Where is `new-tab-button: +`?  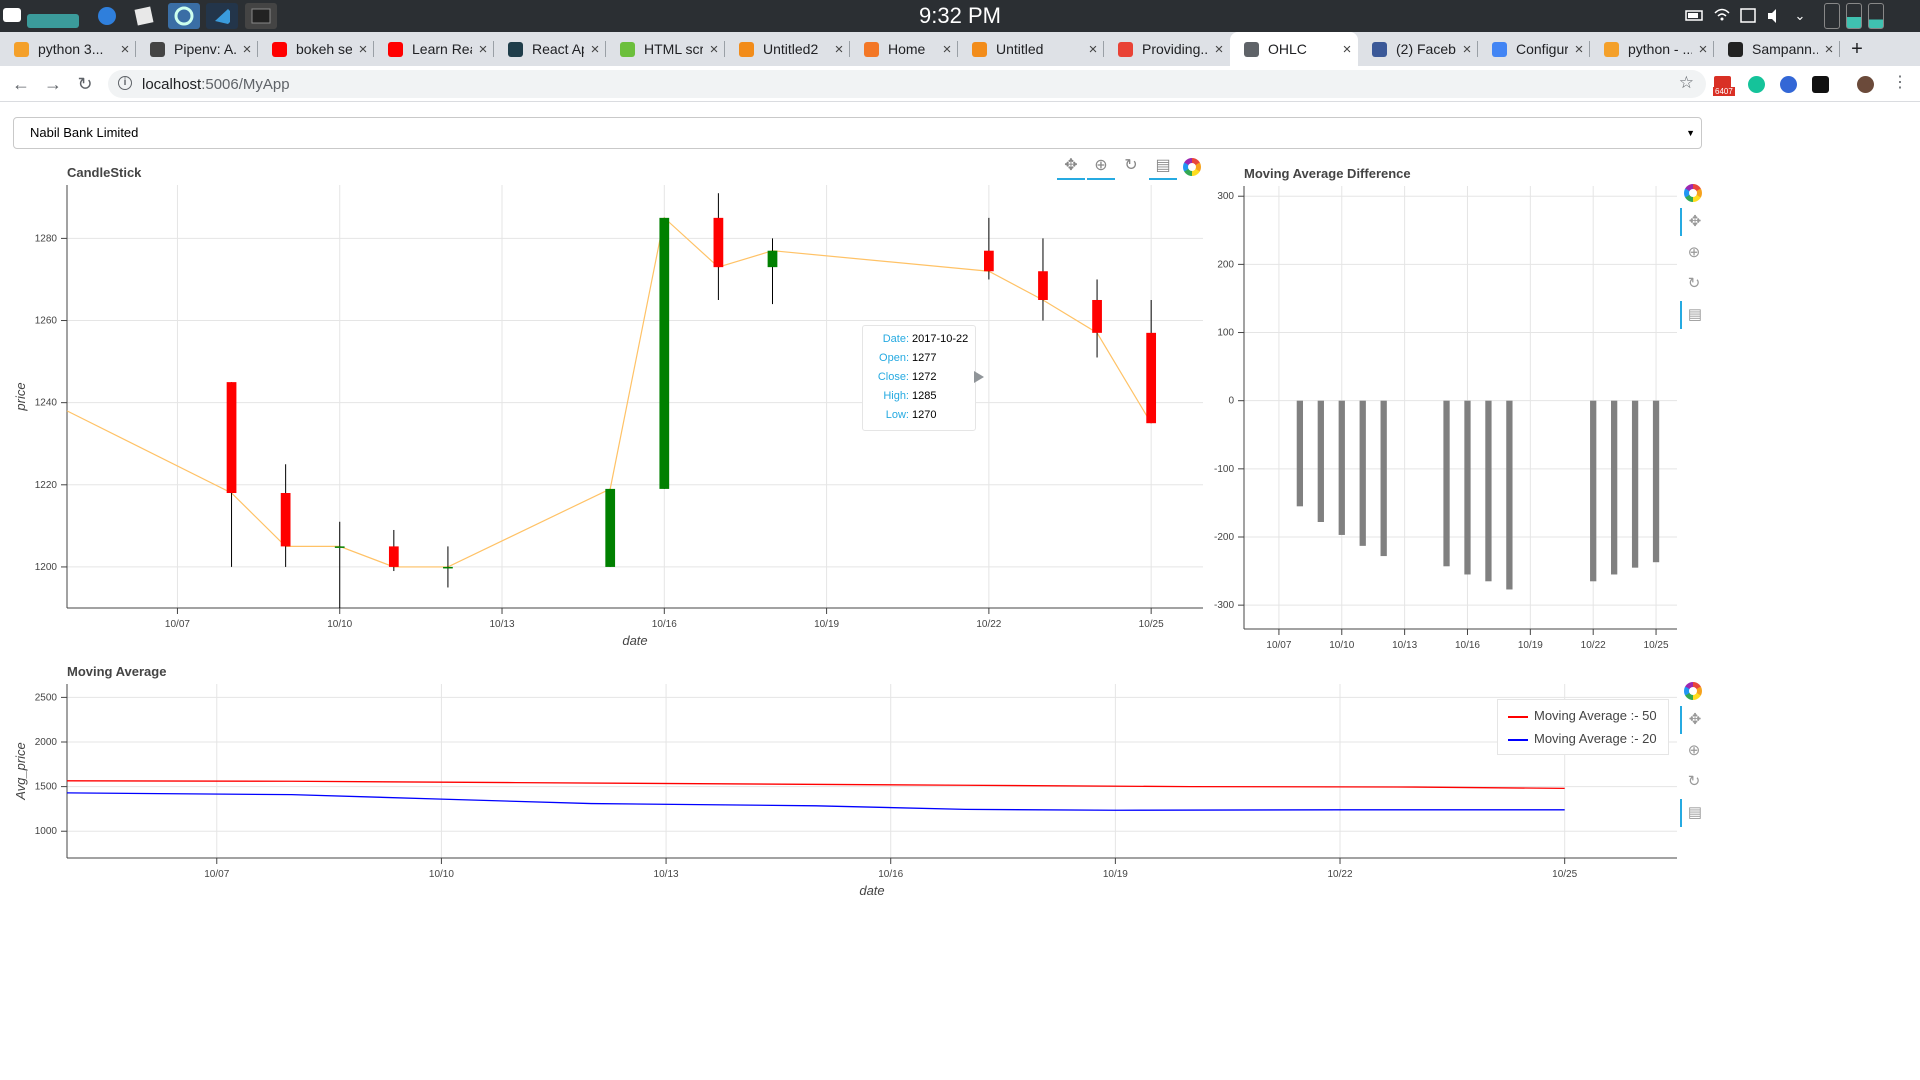
new-tab-button: + is located at coordinates (1857, 49).